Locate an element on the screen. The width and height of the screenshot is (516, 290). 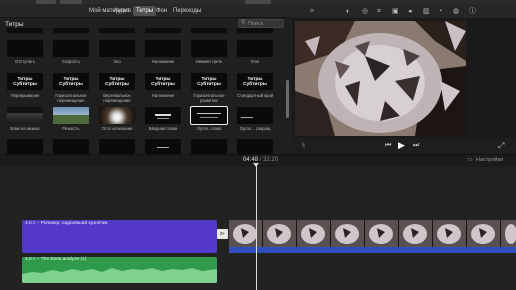
info-icon: ⓘ is located at coordinates (472, 12).